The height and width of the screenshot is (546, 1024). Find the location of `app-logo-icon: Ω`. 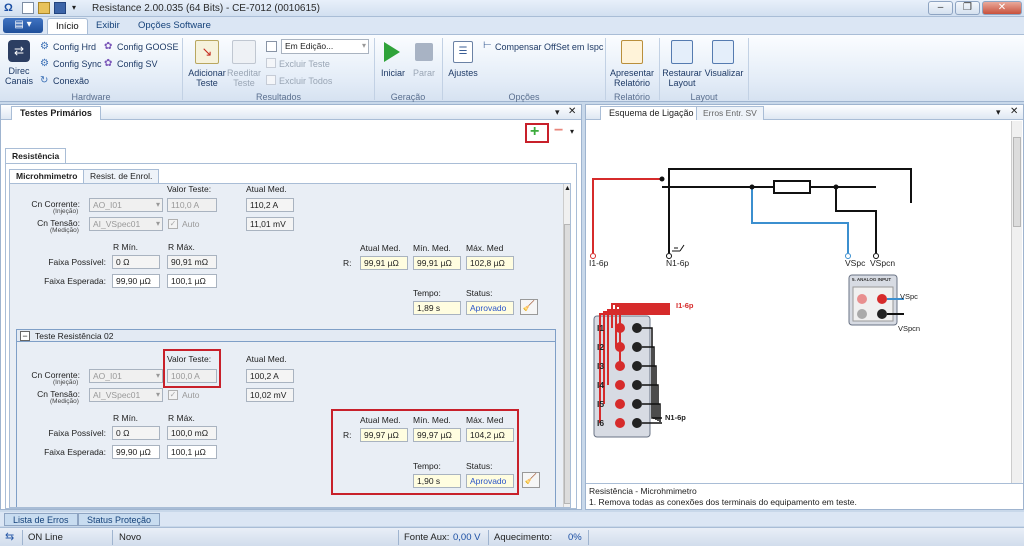

app-logo-icon: Ω is located at coordinates (8, 8).